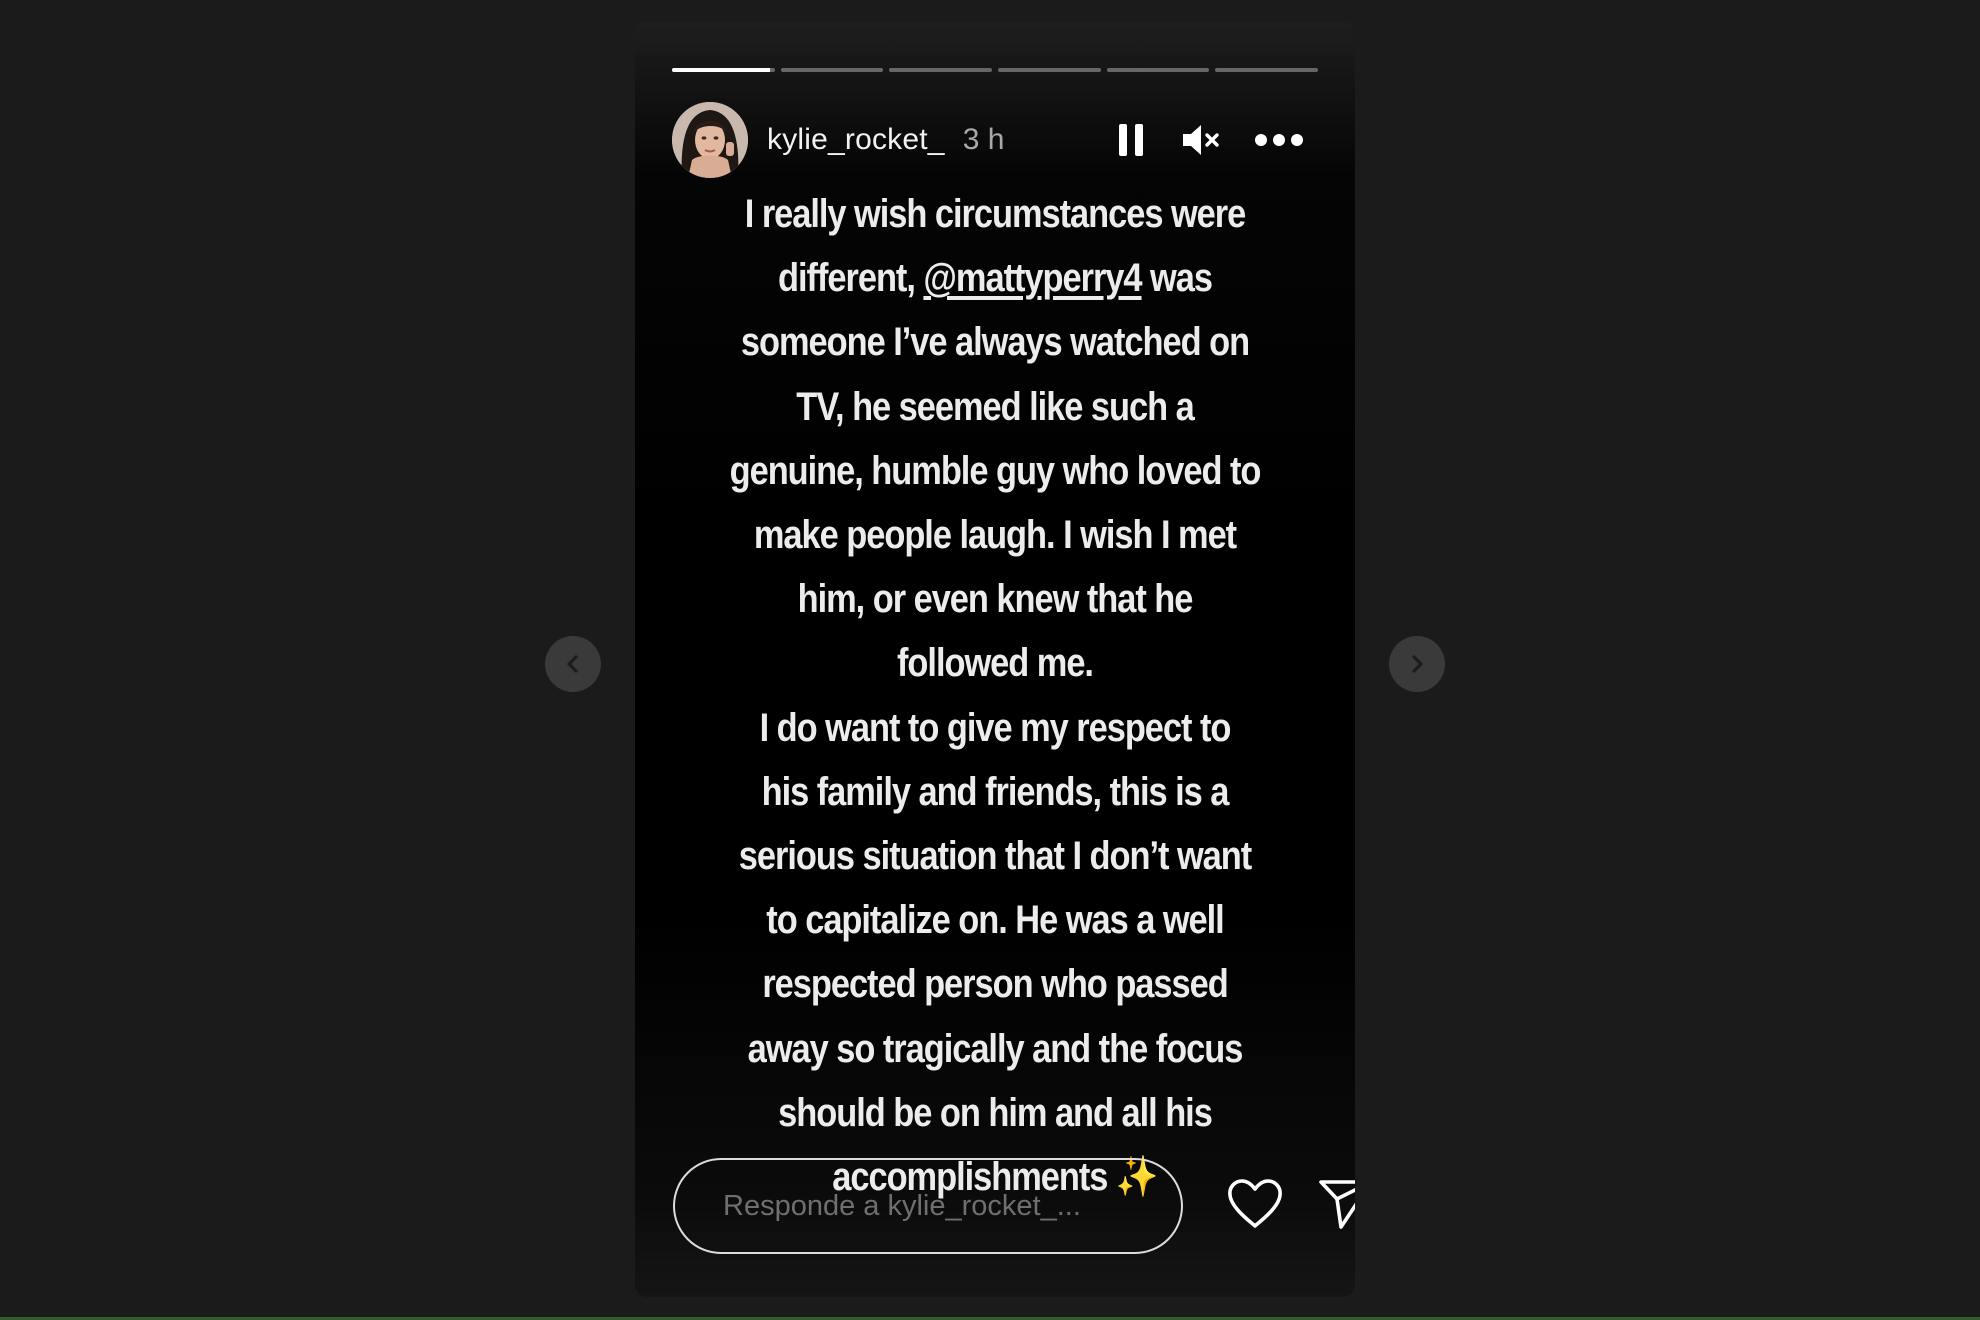  What do you see at coordinates (995, 856) in the screenshot?
I see `caption-line: serious situation that I don’t want` at bounding box center [995, 856].